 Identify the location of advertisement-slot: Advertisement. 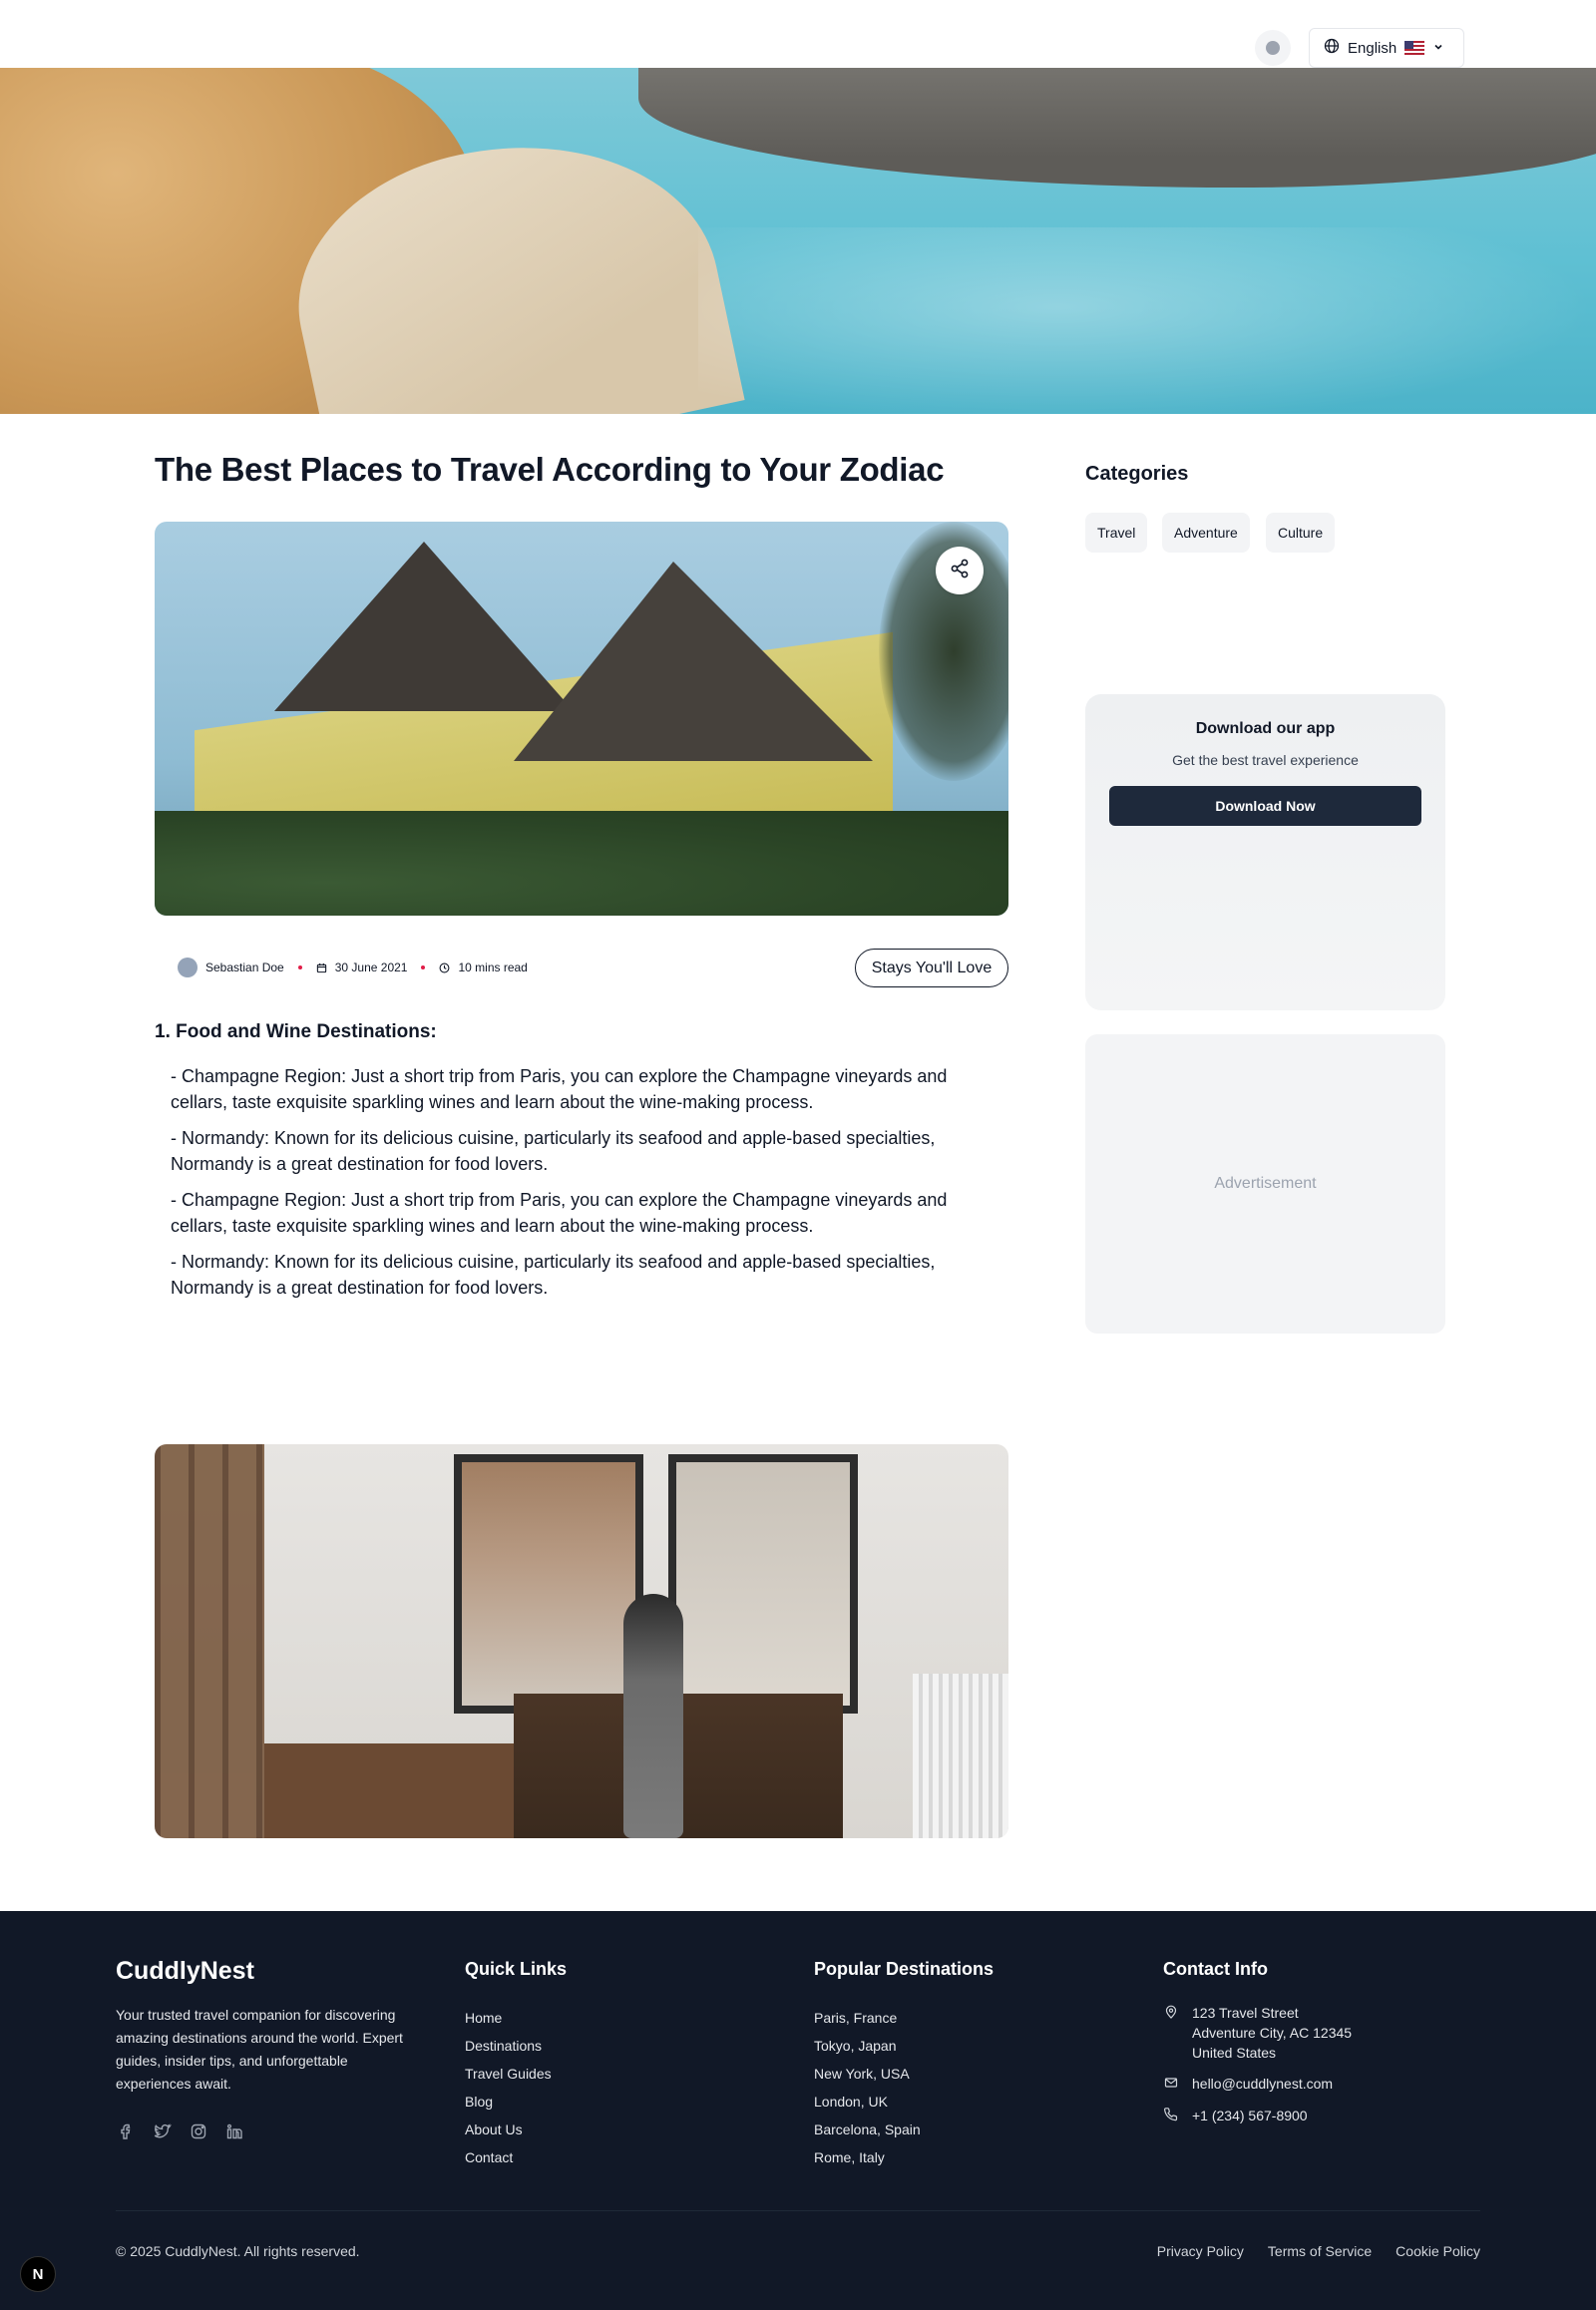
(1265, 1184).